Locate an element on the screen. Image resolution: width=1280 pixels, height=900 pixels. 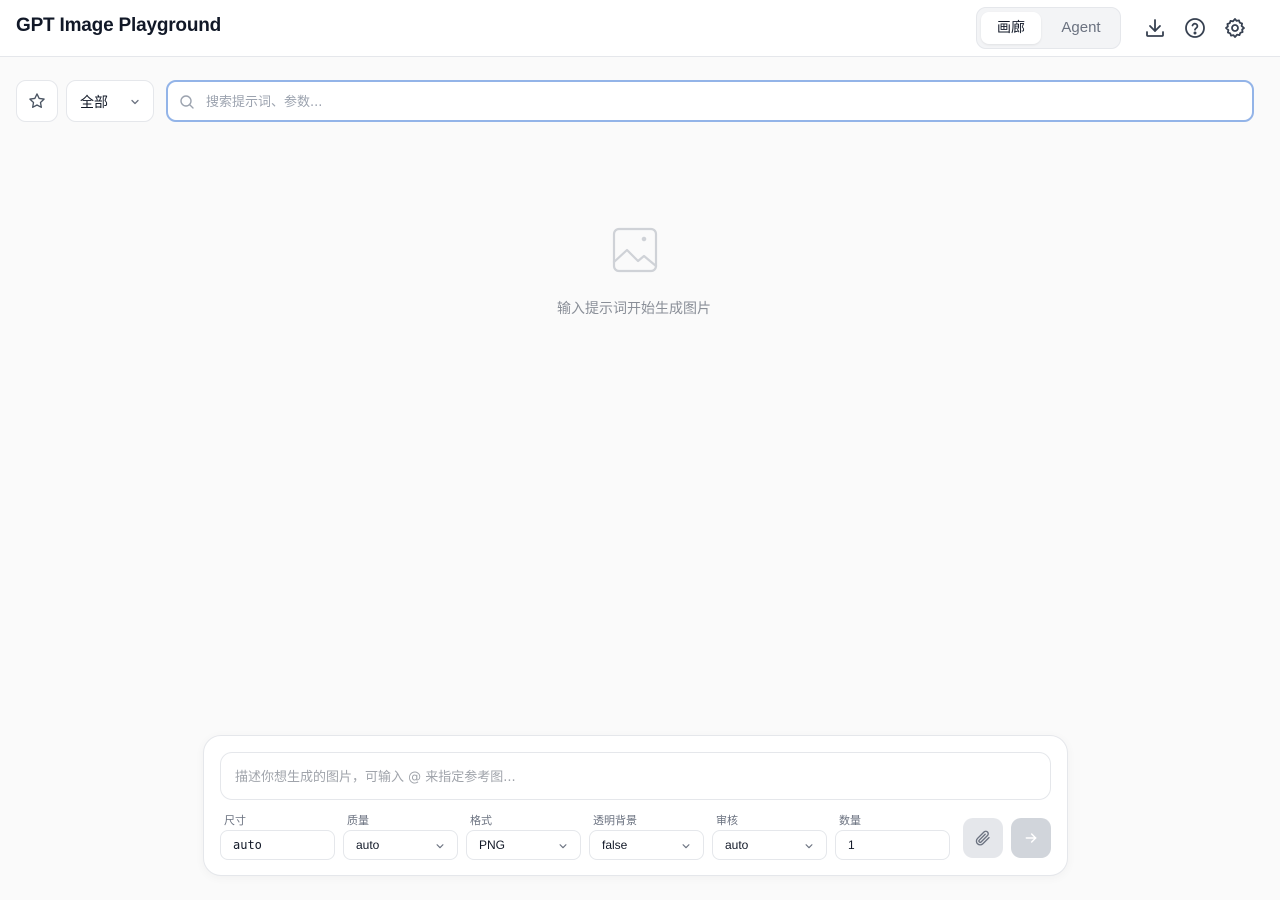
search-box is located at coordinates (710, 101).